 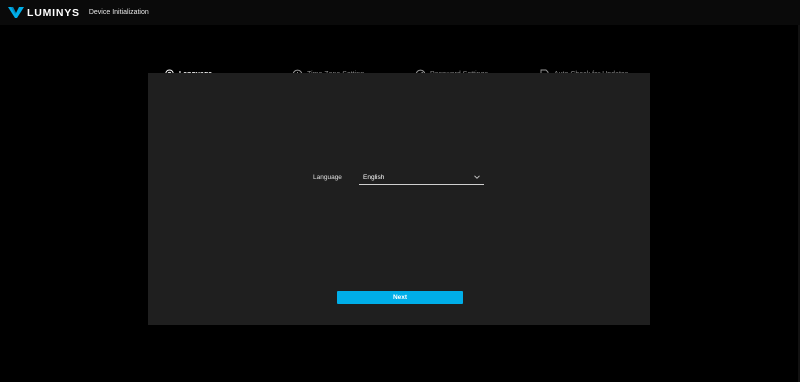 What do you see at coordinates (400, 297) in the screenshot?
I see `next-button: Next` at bounding box center [400, 297].